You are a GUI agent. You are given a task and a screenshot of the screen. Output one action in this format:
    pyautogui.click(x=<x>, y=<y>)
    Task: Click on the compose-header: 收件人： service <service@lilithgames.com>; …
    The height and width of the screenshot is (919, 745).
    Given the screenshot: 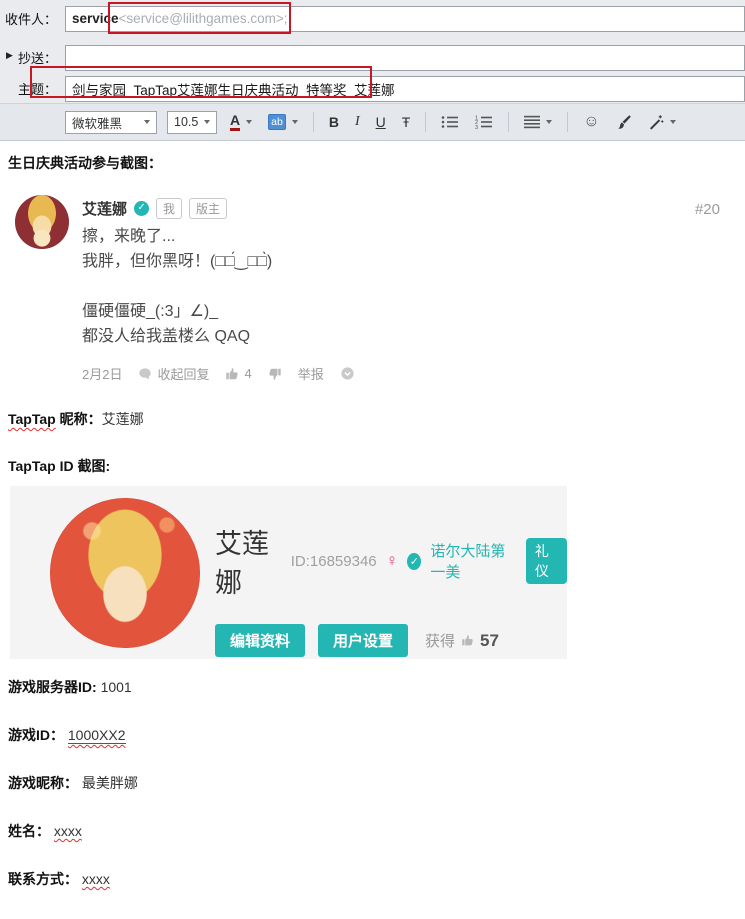 What is the action you would take?
    pyautogui.click(x=372, y=52)
    